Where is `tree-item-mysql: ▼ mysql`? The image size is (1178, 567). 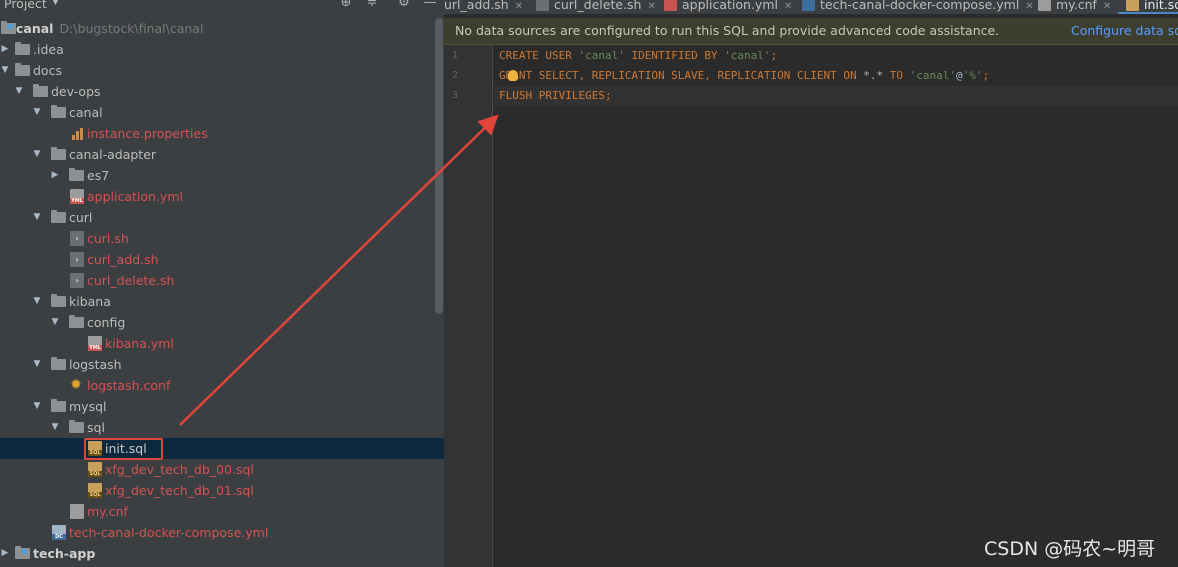 tree-item-mysql: ▼ mysql is located at coordinates (222, 406).